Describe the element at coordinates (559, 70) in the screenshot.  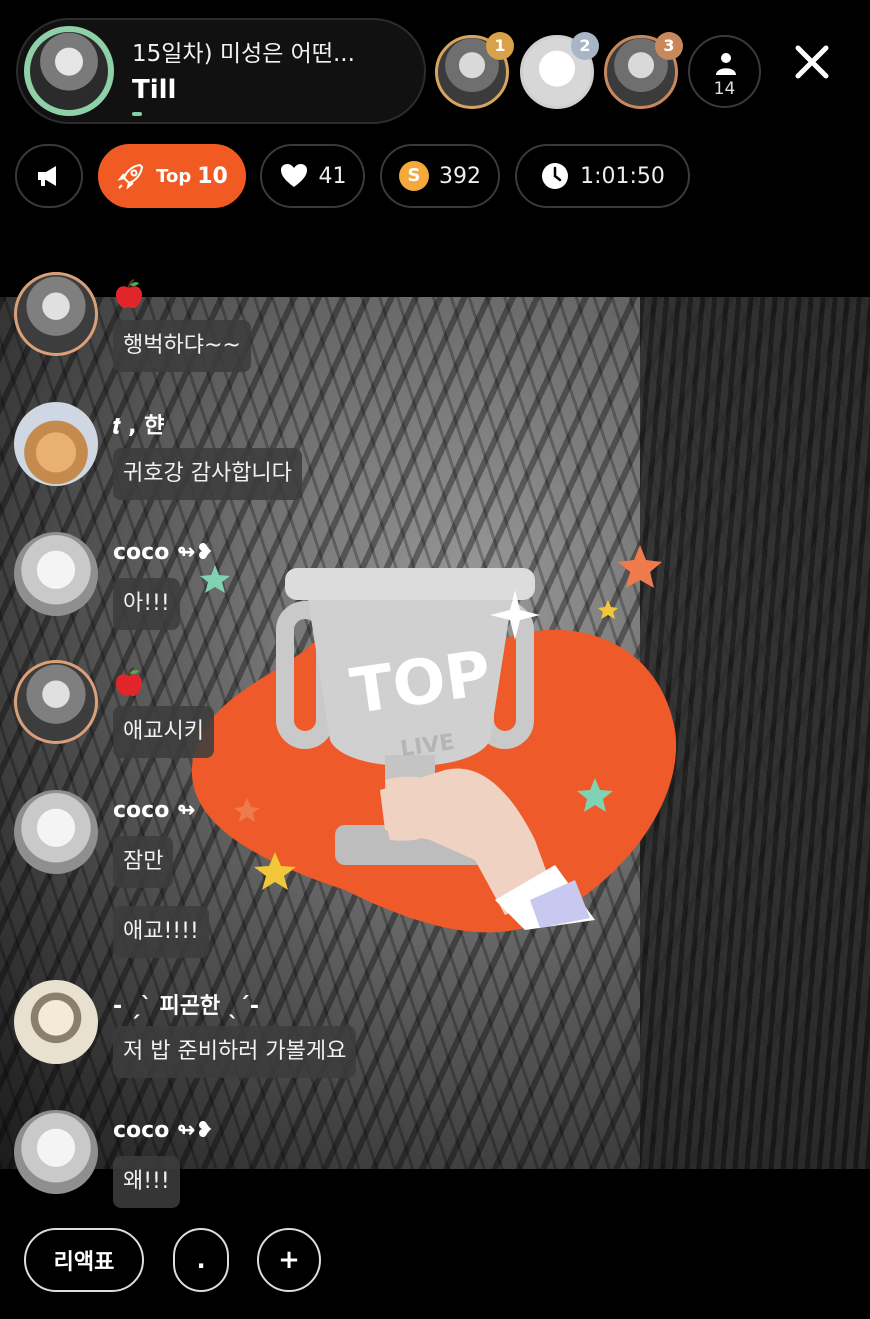
I see `top-viewer-2-avatar: 2` at that location.